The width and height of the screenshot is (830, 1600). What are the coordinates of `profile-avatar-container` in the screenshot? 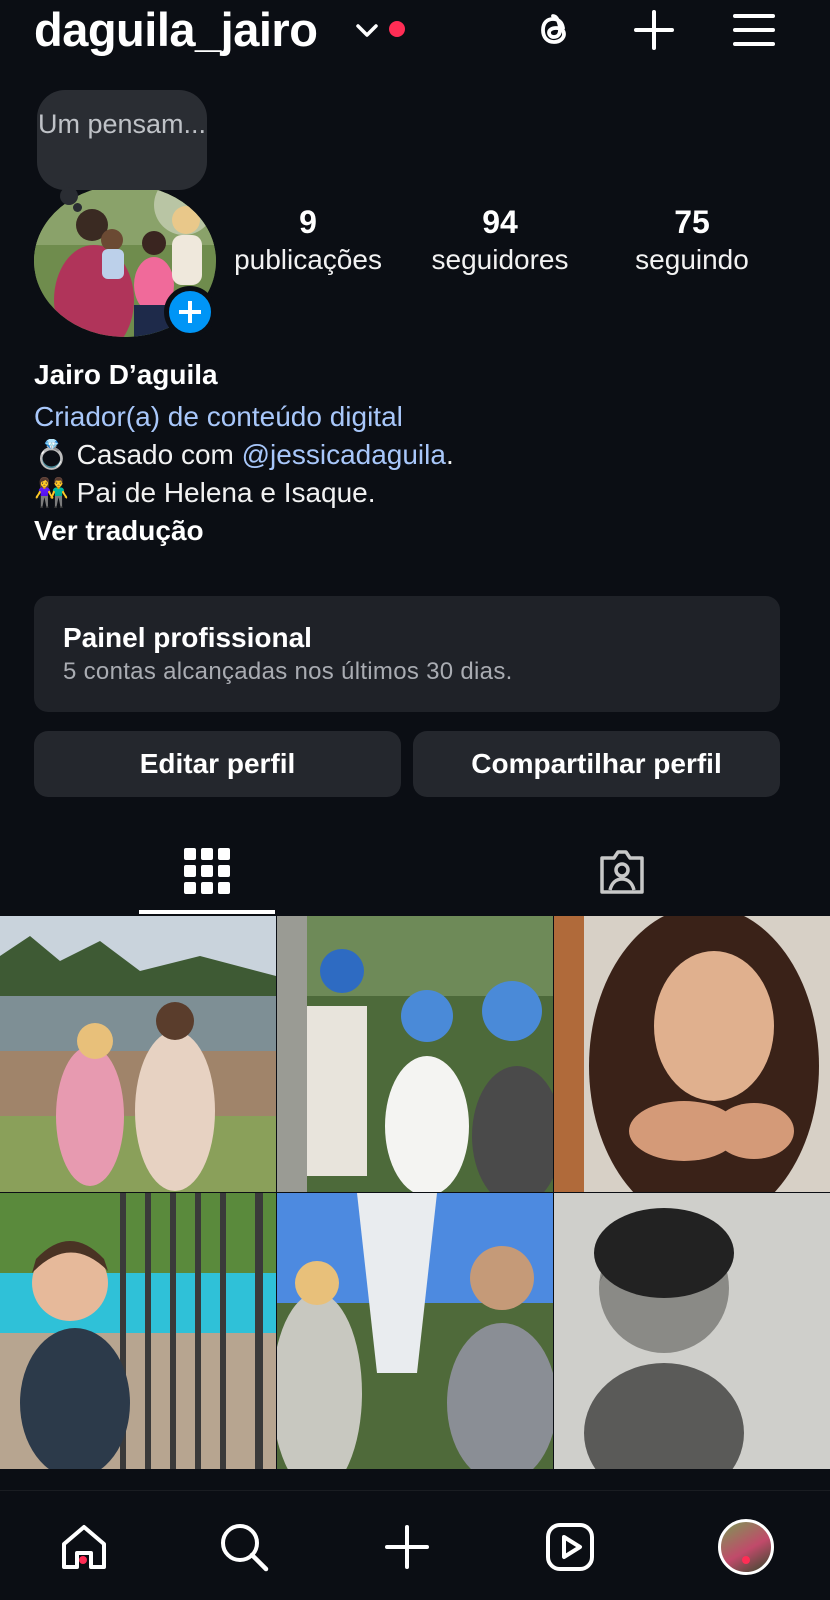 It's located at (126, 262).